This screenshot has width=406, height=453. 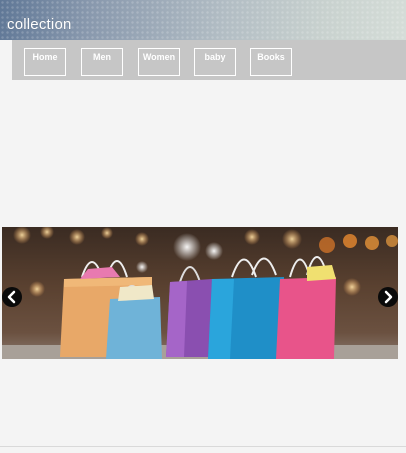 What do you see at coordinates (203, 20) in the screenshot?
I see `site-header: collection` at bounding box center [203, 20].